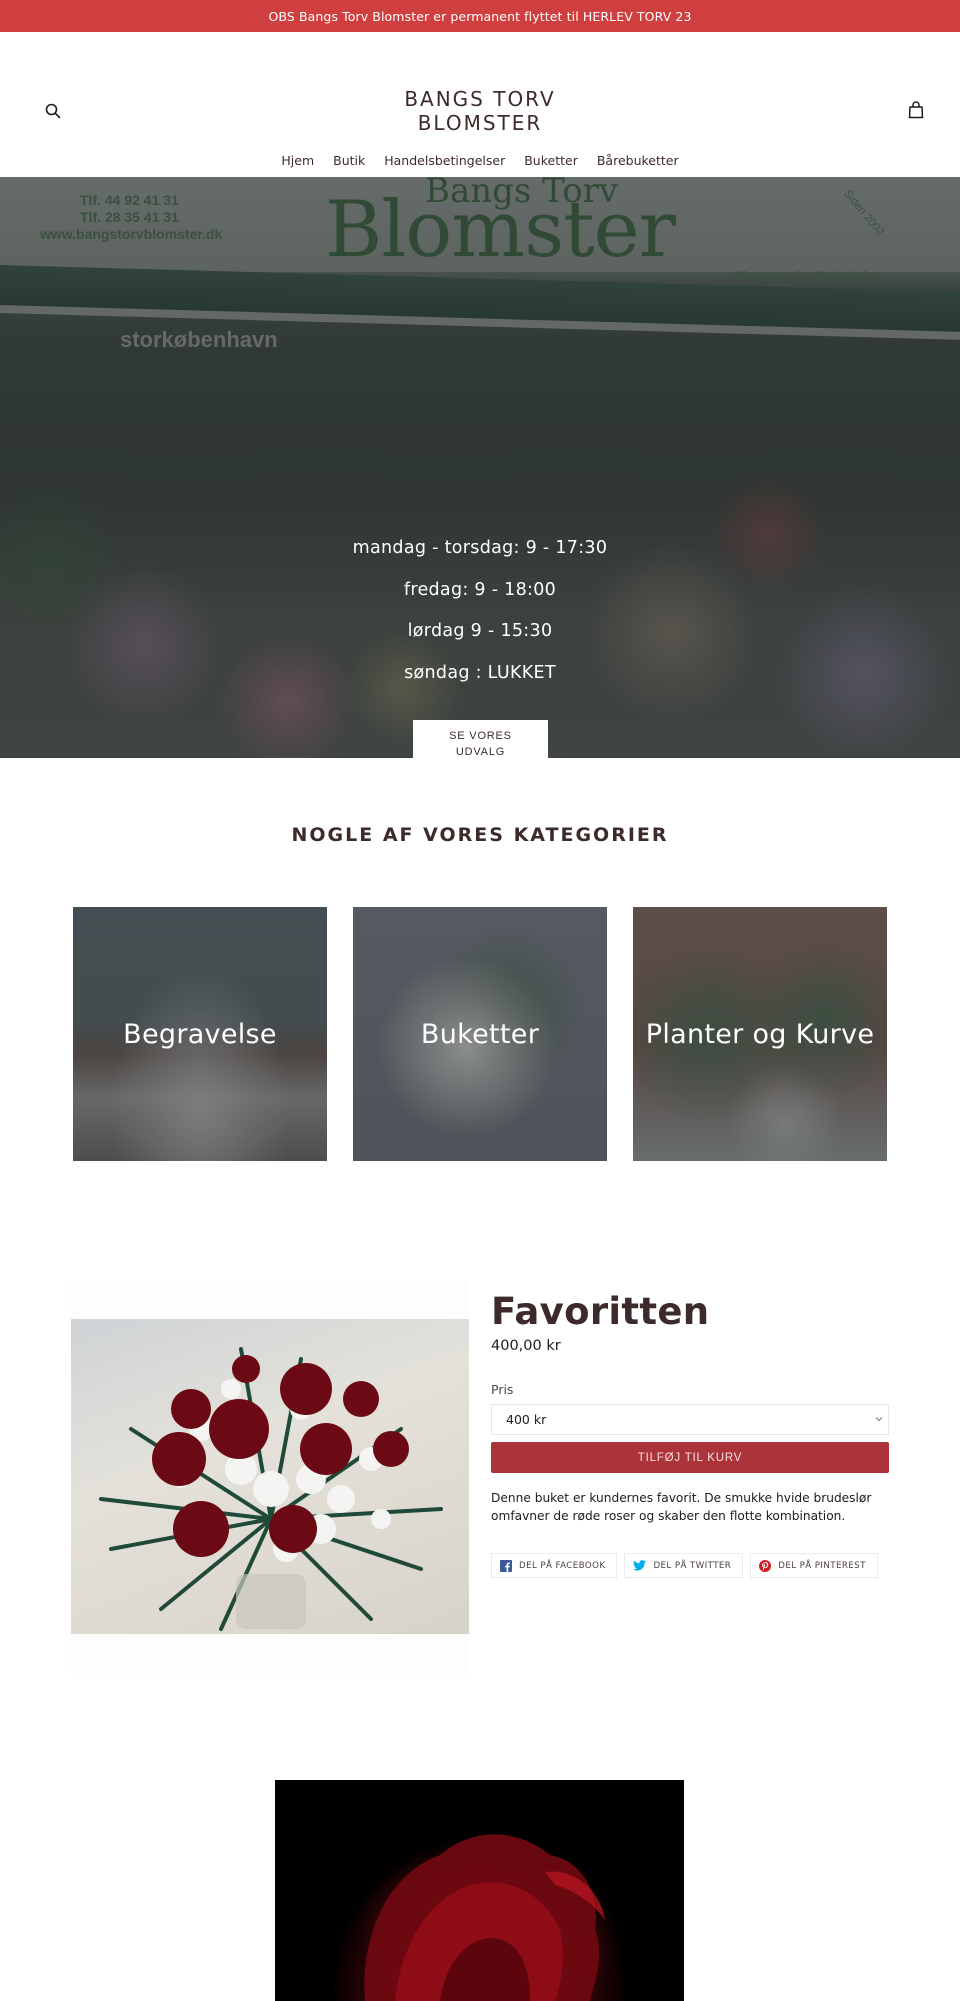  Describe the element at coordinates (600, 1311) in the screenshot. I see `product-title: Favoritten` at that location.